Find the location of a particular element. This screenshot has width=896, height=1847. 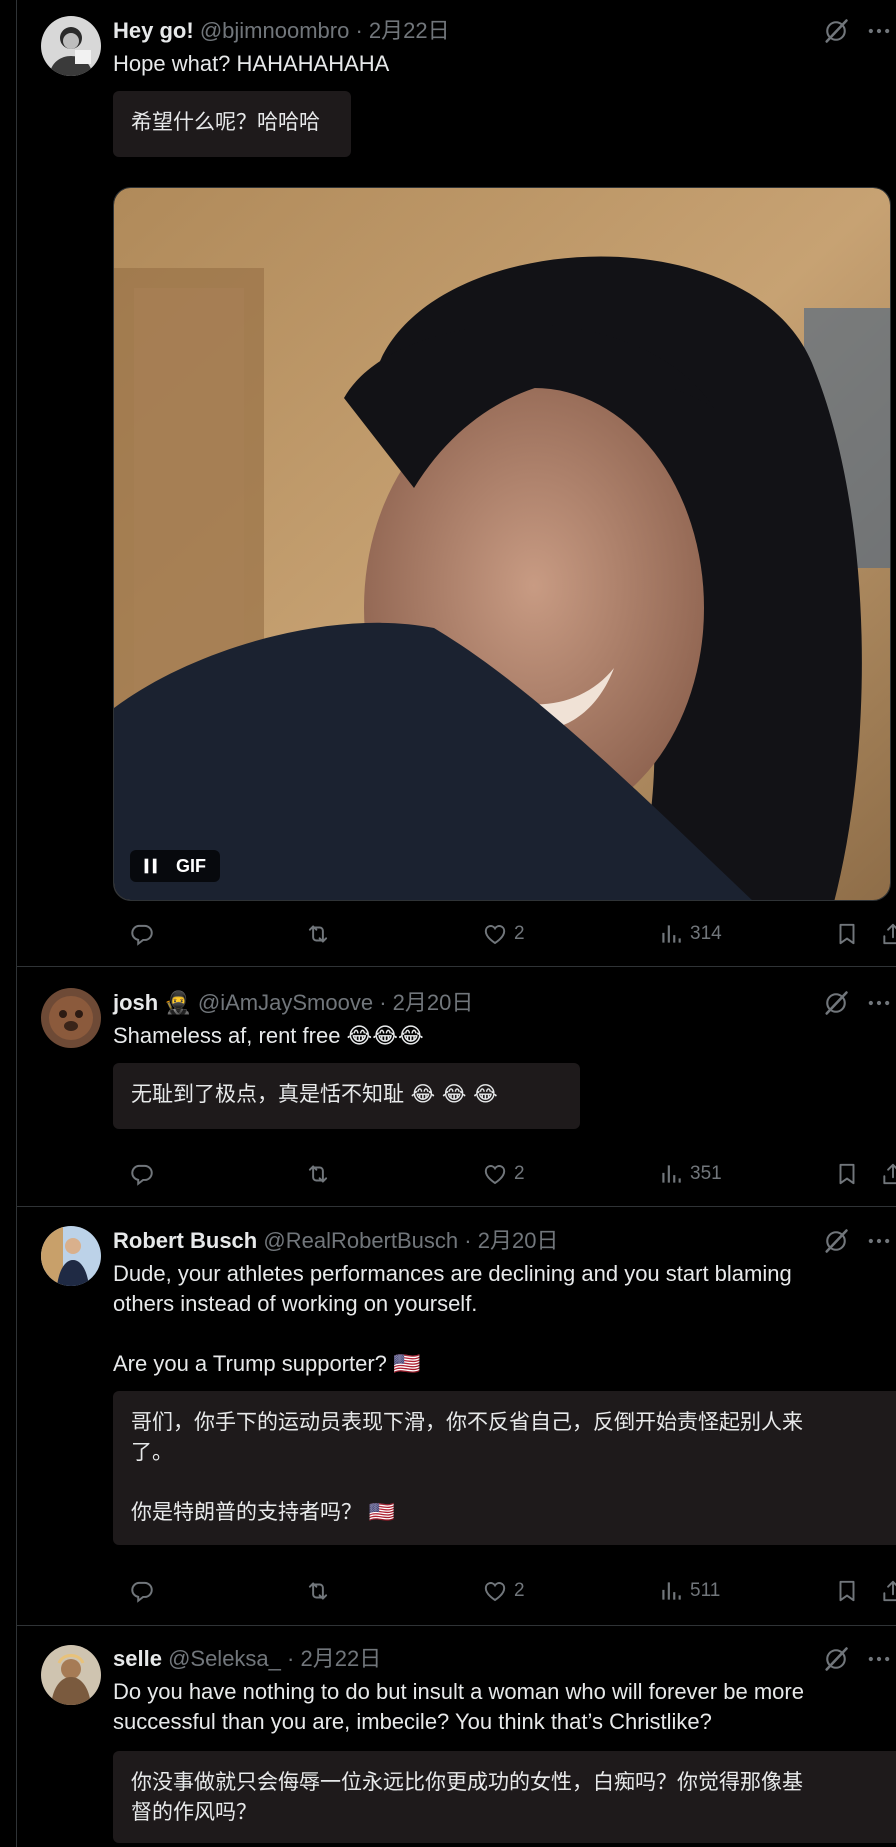

view-count: 351 is located at coordinates (706, 1173).